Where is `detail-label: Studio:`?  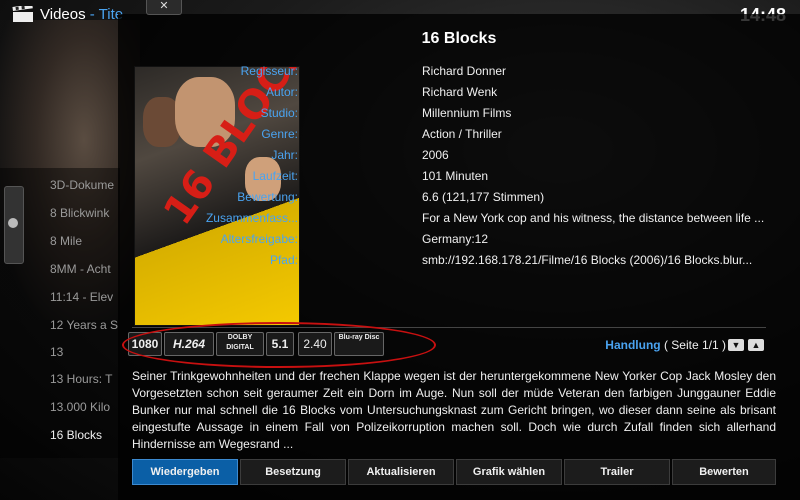 detail-label: Studio: is located at coordinates (279, 113).